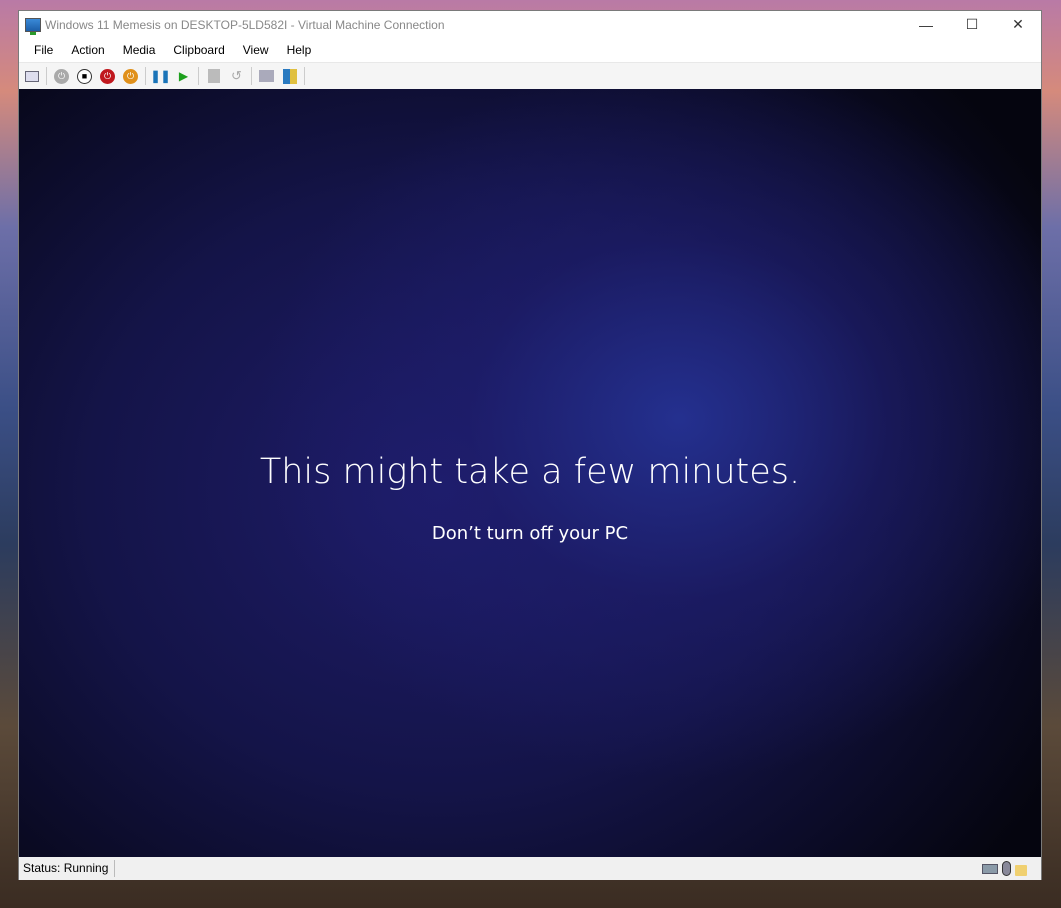  I want to click on pause-icon: ❚❚, so click(160, 76).